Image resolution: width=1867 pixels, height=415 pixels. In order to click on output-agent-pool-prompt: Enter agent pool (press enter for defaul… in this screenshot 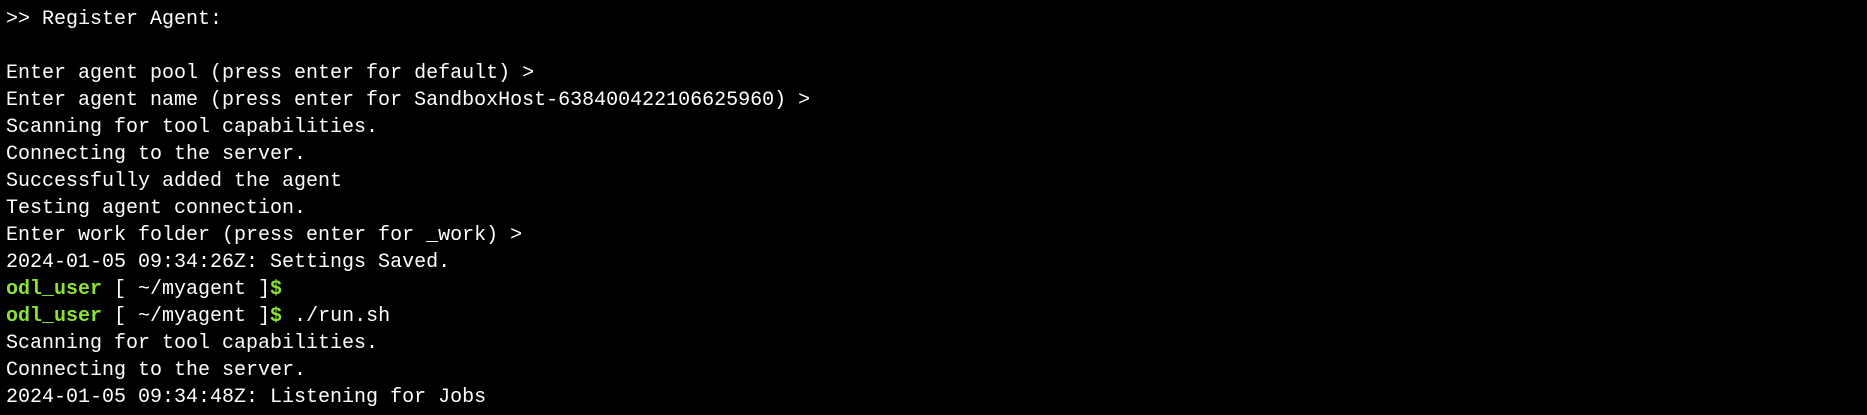, I will do `click(270, 73)`.